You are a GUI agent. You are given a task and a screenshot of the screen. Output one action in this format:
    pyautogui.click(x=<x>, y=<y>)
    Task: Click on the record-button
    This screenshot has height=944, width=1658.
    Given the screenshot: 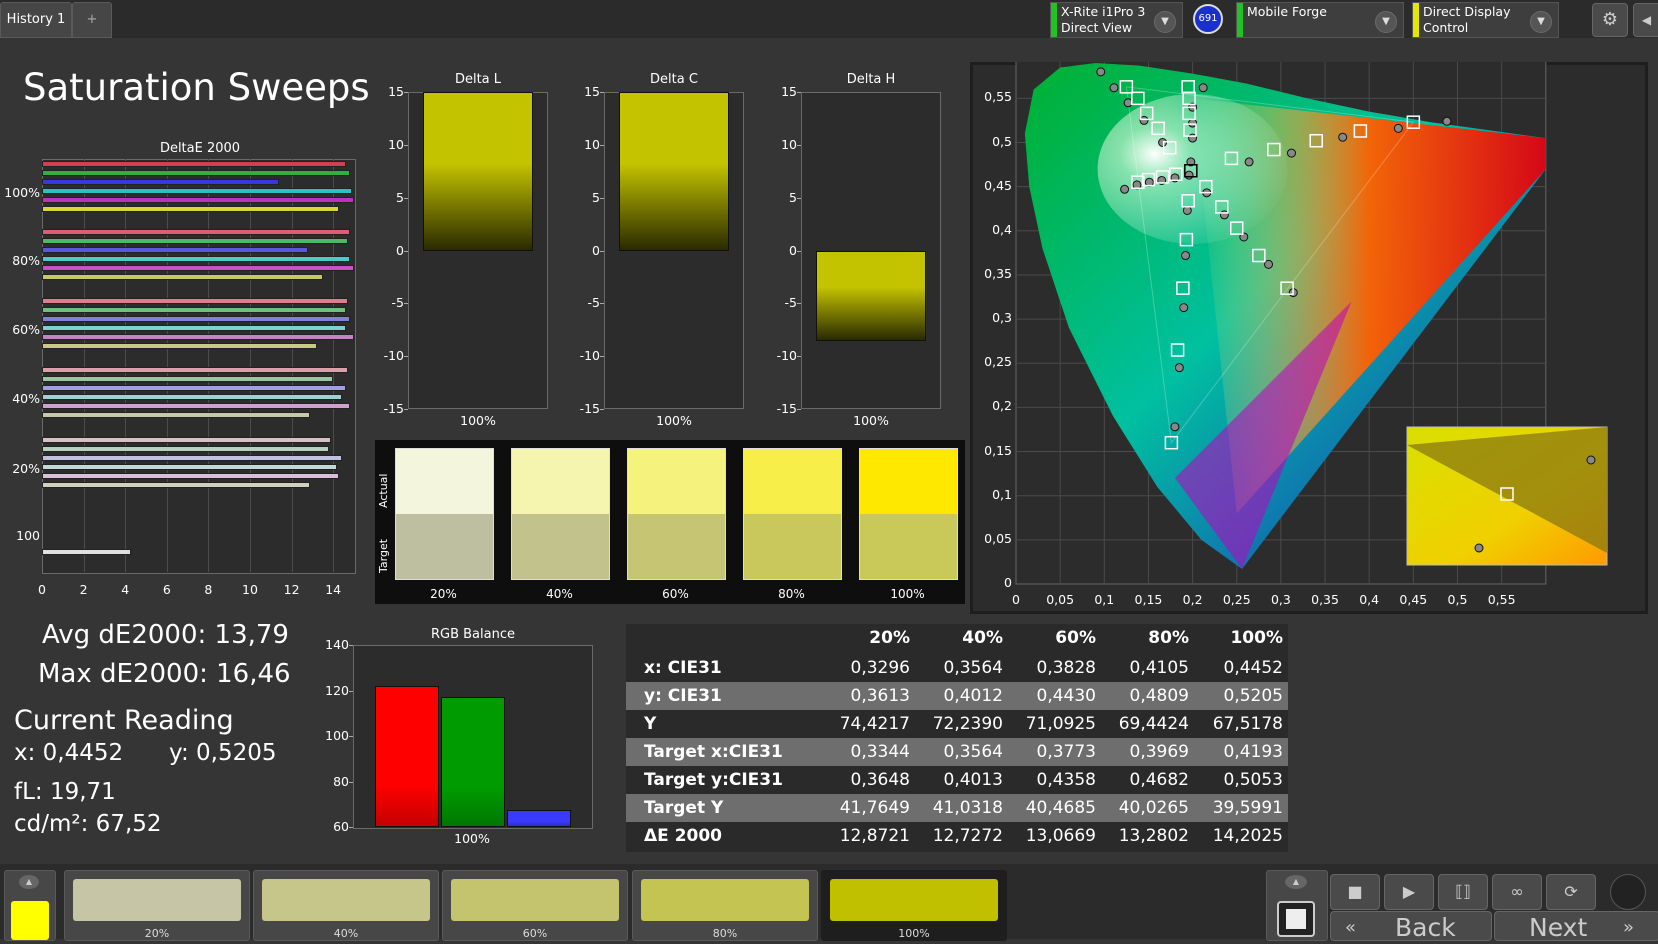 What is the action you would take?
    pyautogui.click(x=1628, y=892)
    